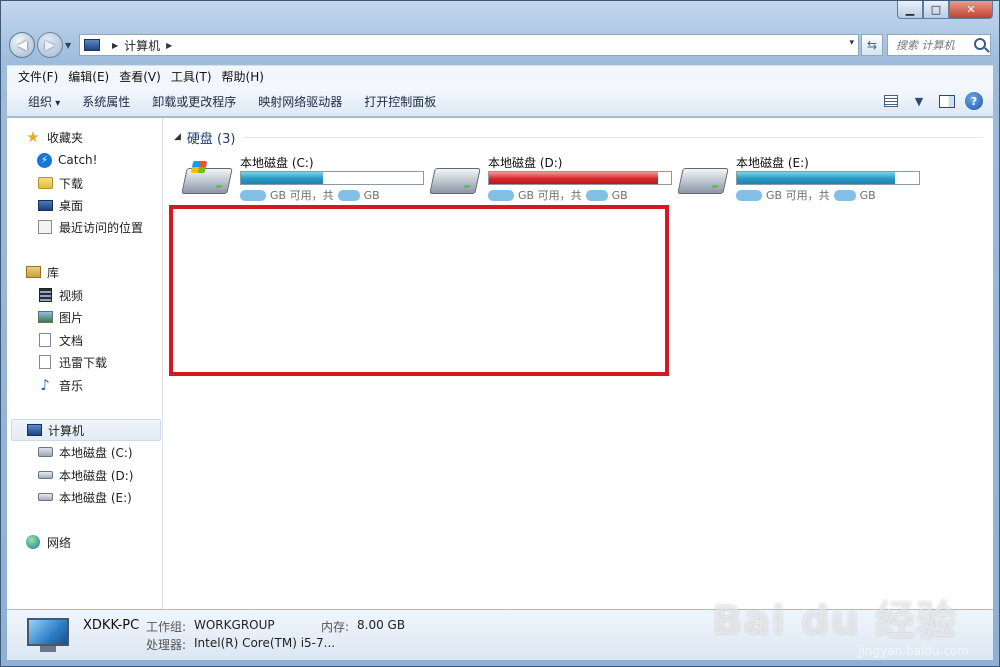 The width and height of the screenshot is (1000, 667). Describe the element at coordinates (207, 177) in the screenshot. I see `system-drive-icon` at that location.